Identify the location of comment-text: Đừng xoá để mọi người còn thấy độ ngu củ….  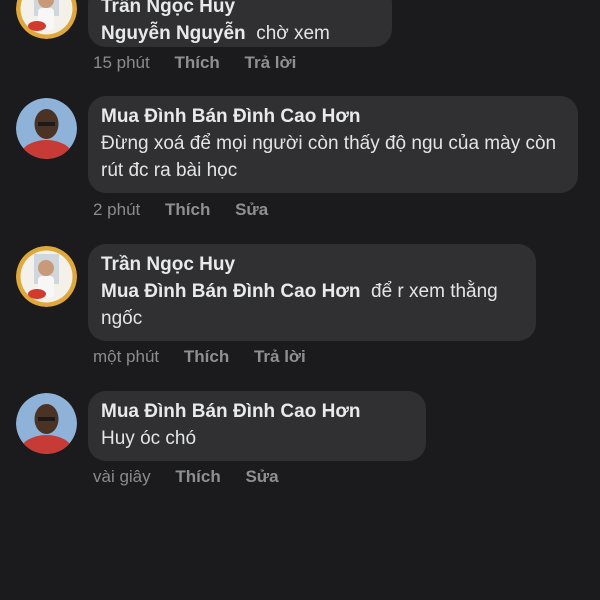
(329, 157).